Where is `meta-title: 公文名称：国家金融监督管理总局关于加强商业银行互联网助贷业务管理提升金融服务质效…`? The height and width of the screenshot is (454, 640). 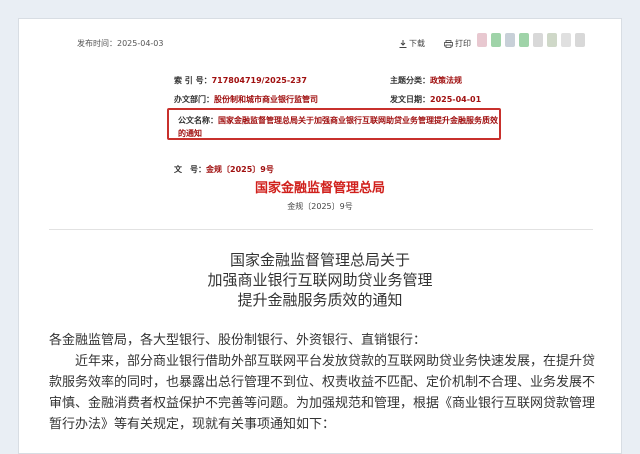 meta-title: 公文名称：国家金融监督管理总局关于加强商业银行互联网助贷业务管理提升金融服务质效… is located at coordinates (338, 127).